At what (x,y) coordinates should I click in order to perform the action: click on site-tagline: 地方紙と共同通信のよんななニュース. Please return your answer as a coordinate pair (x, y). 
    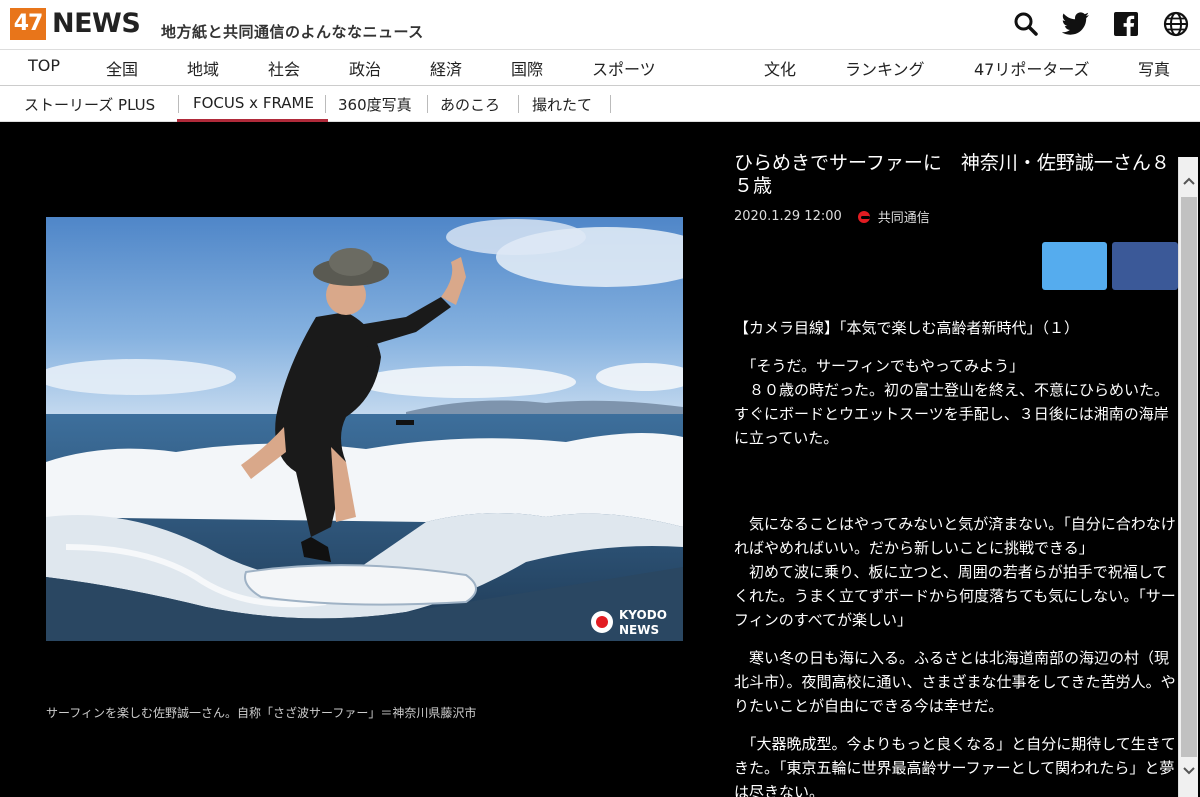
    Looking at the image, I should click on (292, 32).